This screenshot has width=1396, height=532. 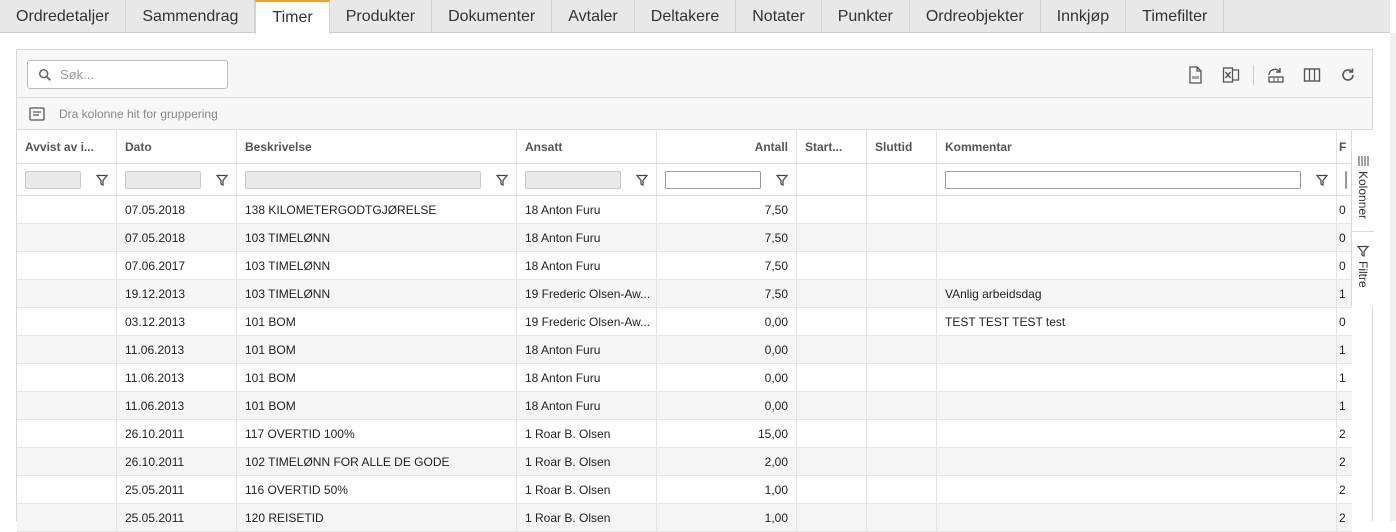 I want to click on search-input, so click(x=140, y=74).